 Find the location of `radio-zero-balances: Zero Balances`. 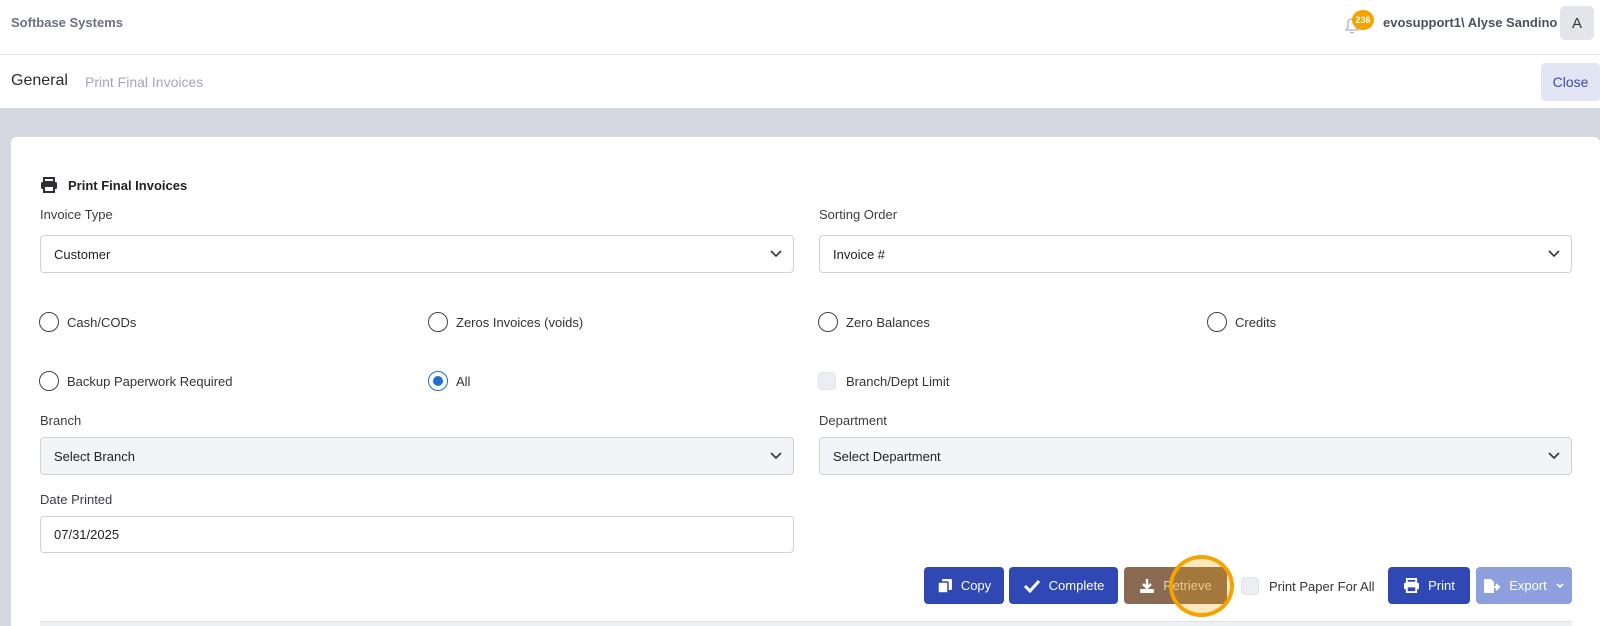

radio-zero-balances: Zero Balances is located at coordinates (874, 322).